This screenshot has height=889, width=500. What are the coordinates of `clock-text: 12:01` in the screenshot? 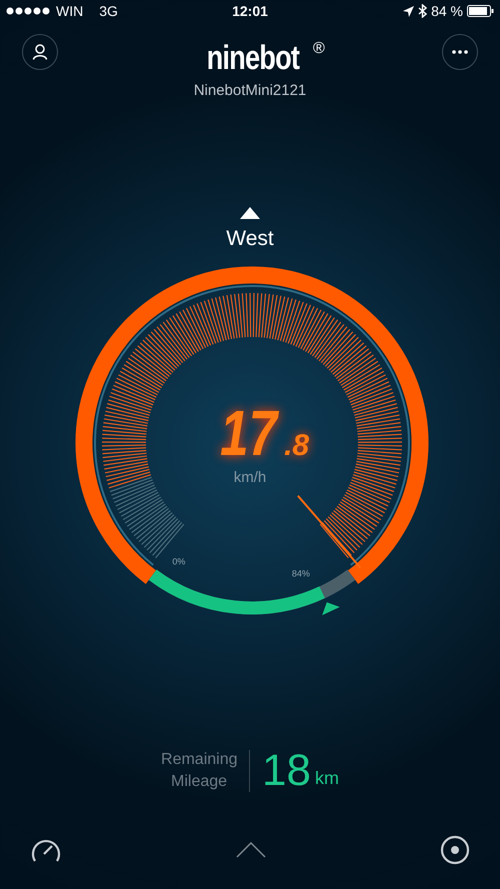 It's located at (250, 11).